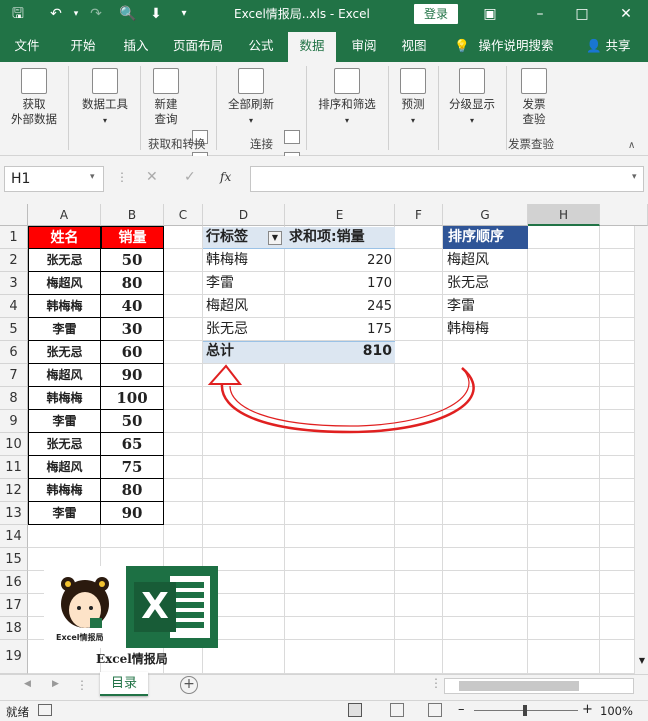 Image resolution: width=648 pixels, height=721 pixels. Describe the element at coordinates (582, 14) in the screenshot. I see `restore-icon: □` at that location.